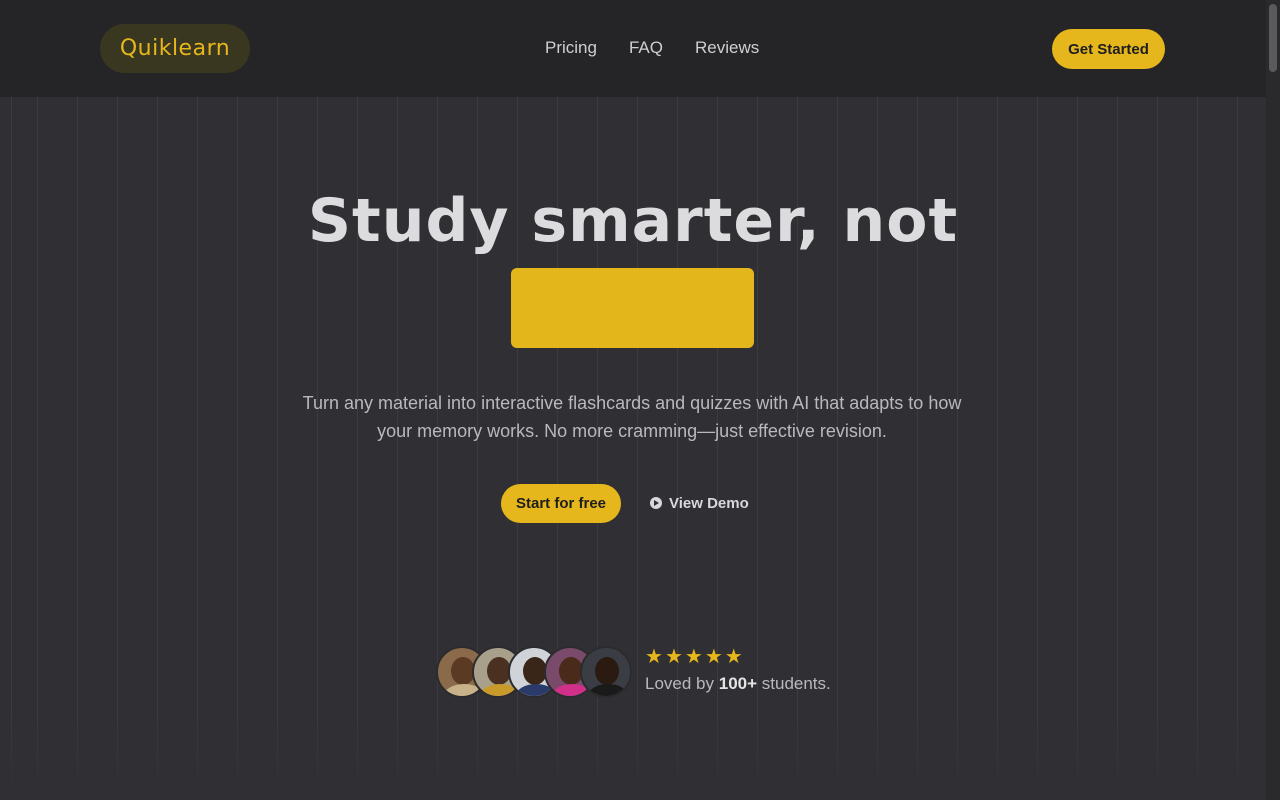 Image resolution: width=1280 pixels, height=800 pixels. Describe the element at coordinates (1273, 38) in the screenshot. I see `scrollbar-thumb` at that location.